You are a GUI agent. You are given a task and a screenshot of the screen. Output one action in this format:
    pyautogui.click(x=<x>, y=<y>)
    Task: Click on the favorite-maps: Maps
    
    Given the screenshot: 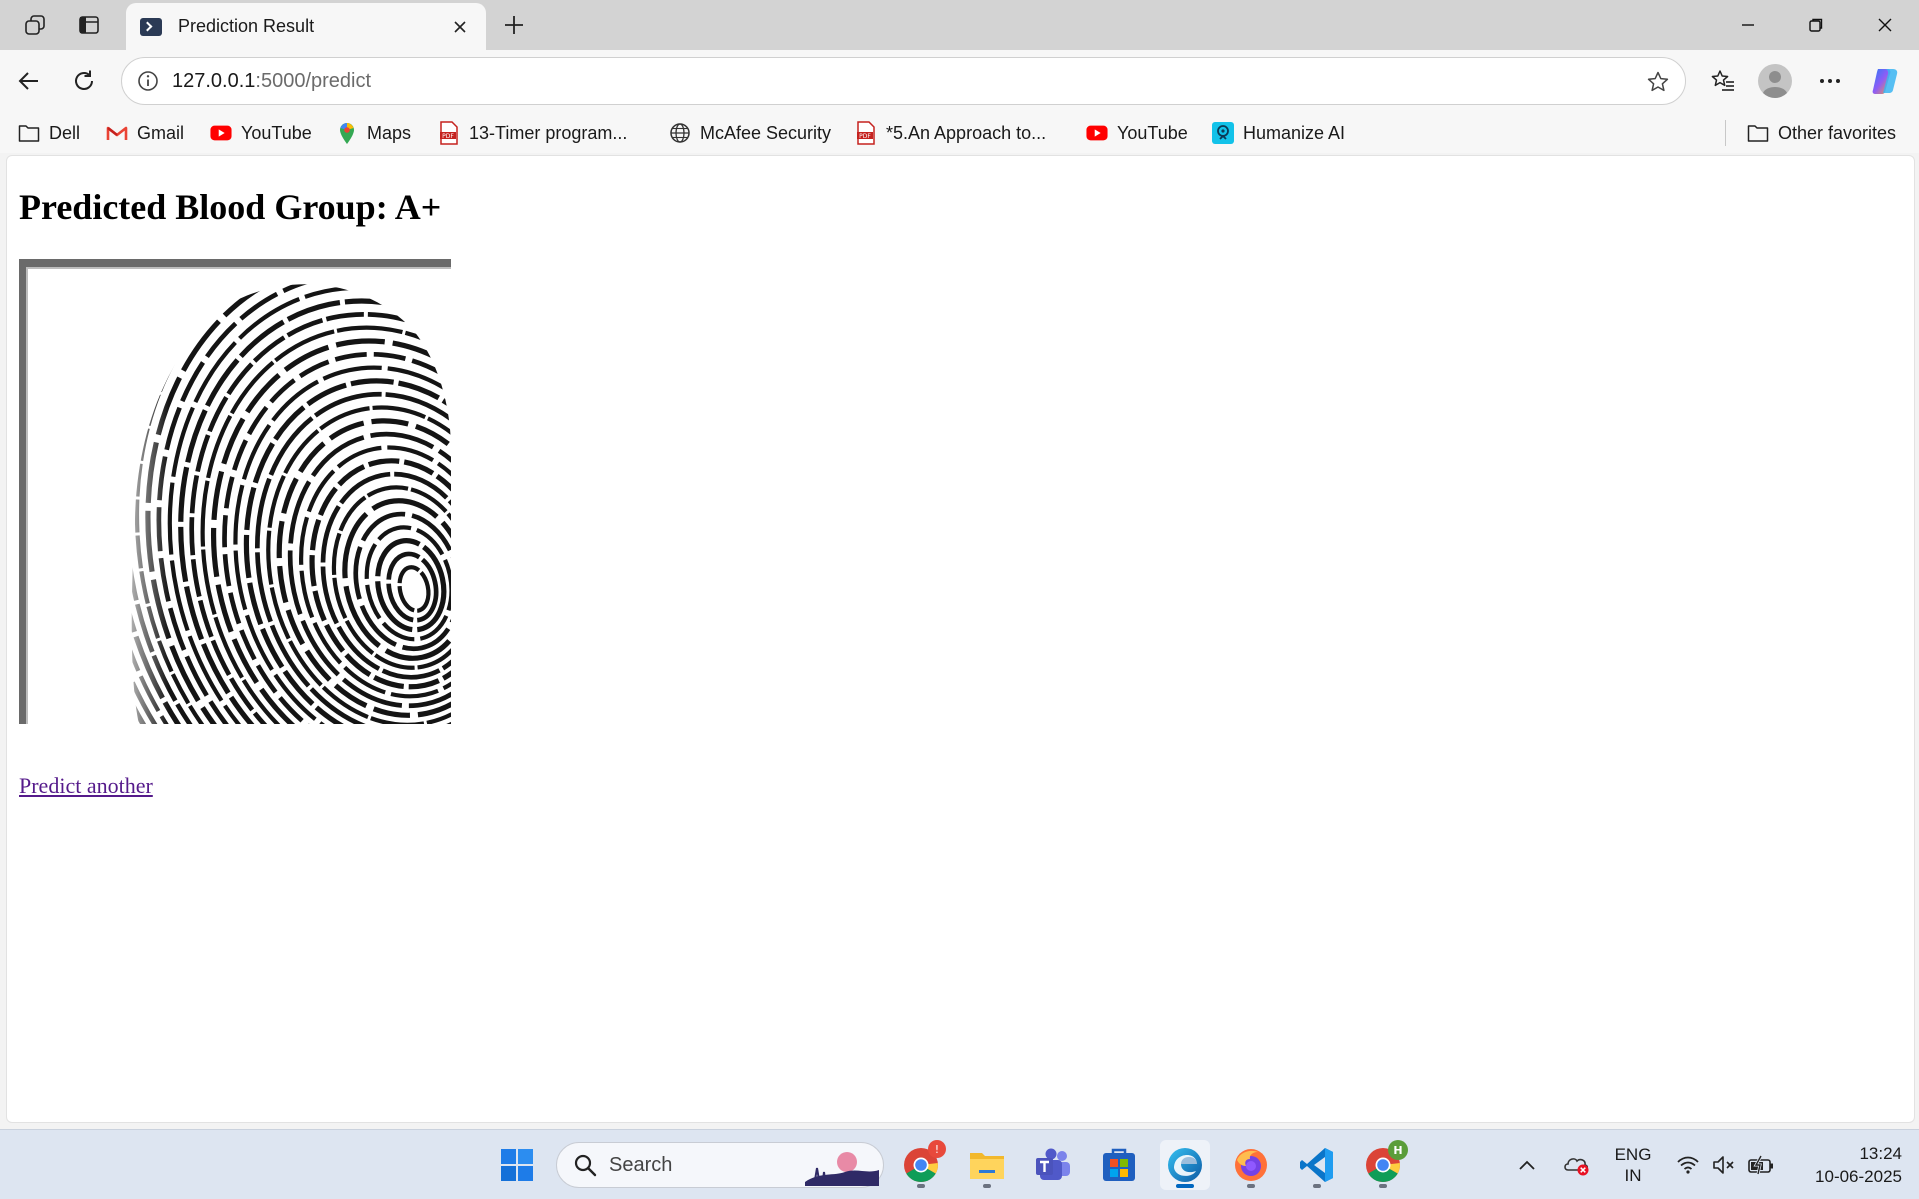 What is the action you would take?
    pyautogui.click(x=373, y=133)
    